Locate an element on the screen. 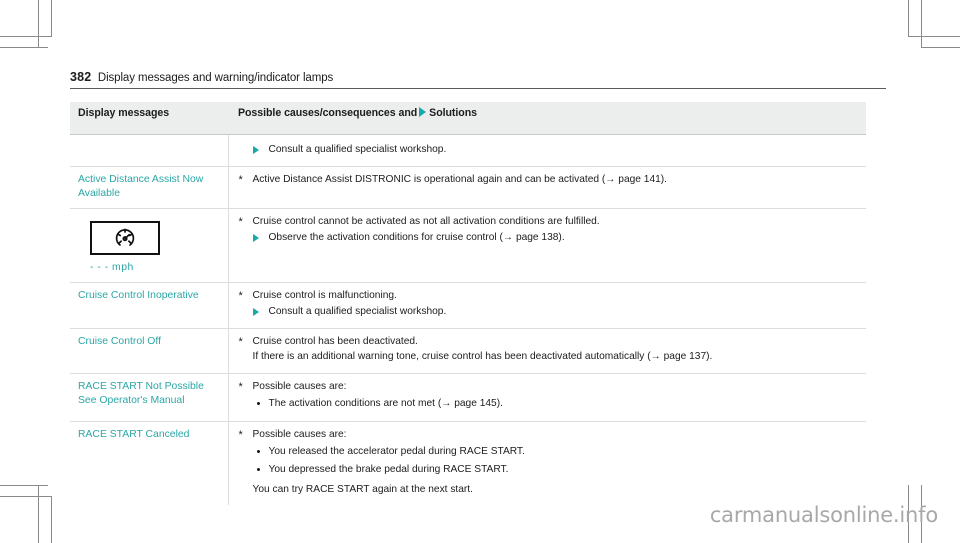  cause-text: Cruise control has been deactivated. is located at coordinates (335, 341).